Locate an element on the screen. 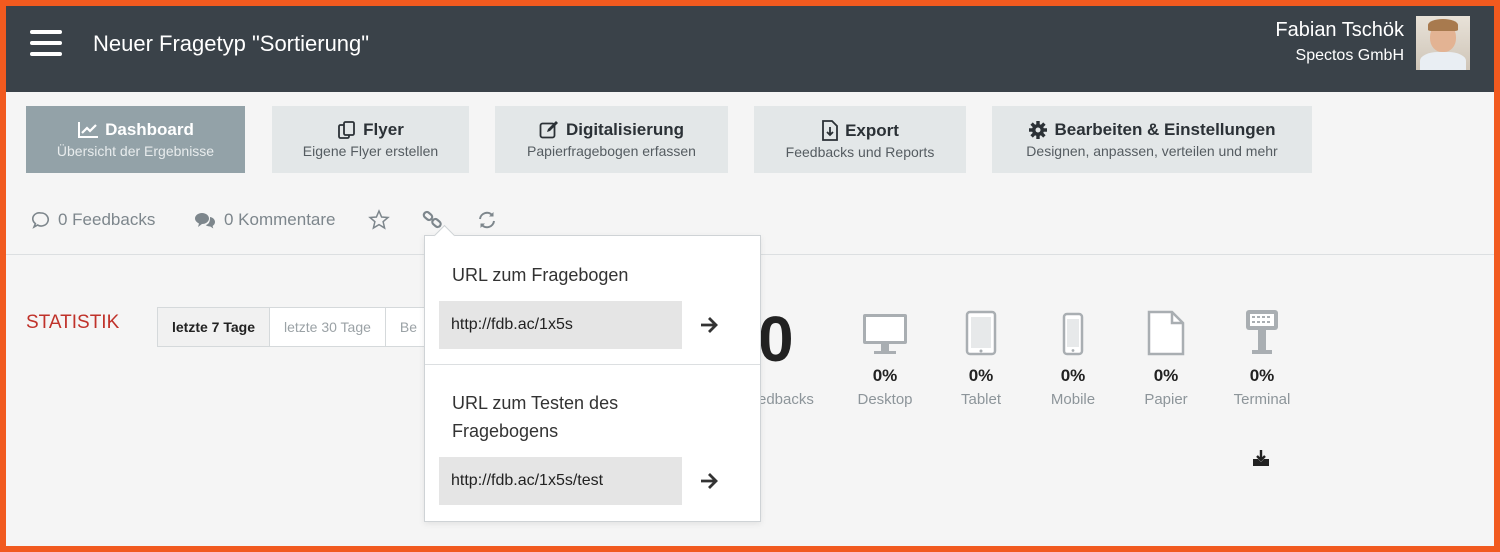  total-feedbacks-label: edbacks is located at coordinates (786, 399).